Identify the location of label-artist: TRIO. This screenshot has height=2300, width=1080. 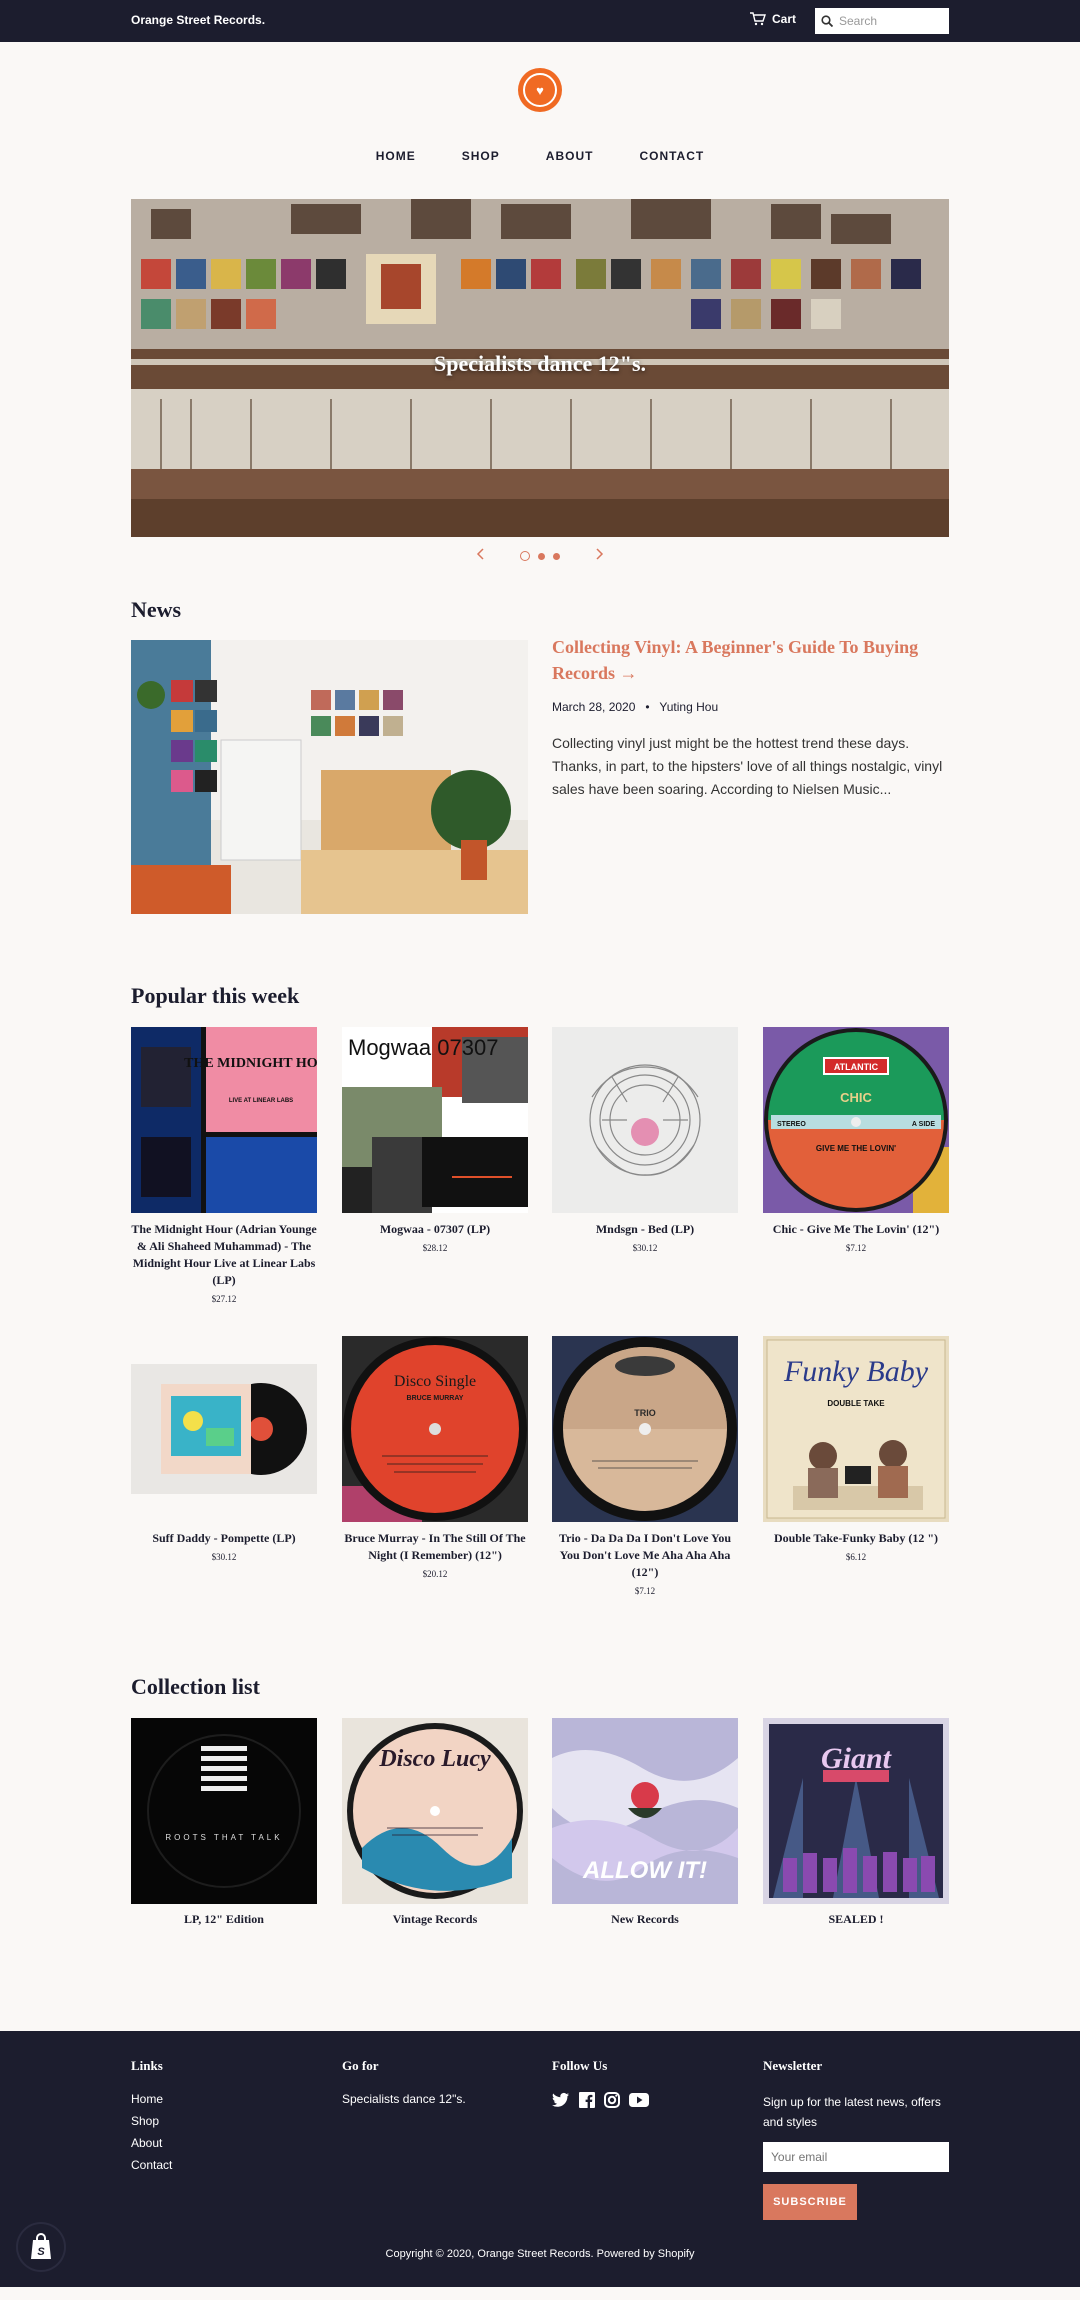
(645, 1413).